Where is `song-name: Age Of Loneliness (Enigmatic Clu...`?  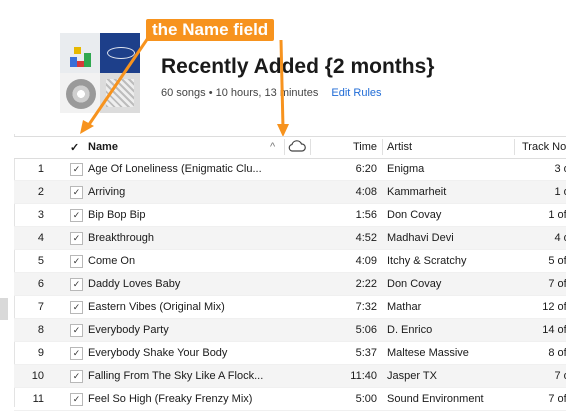
song-name: Age Of Loneliness (Enigmatic Clu... is located at coordinates (175, 169).